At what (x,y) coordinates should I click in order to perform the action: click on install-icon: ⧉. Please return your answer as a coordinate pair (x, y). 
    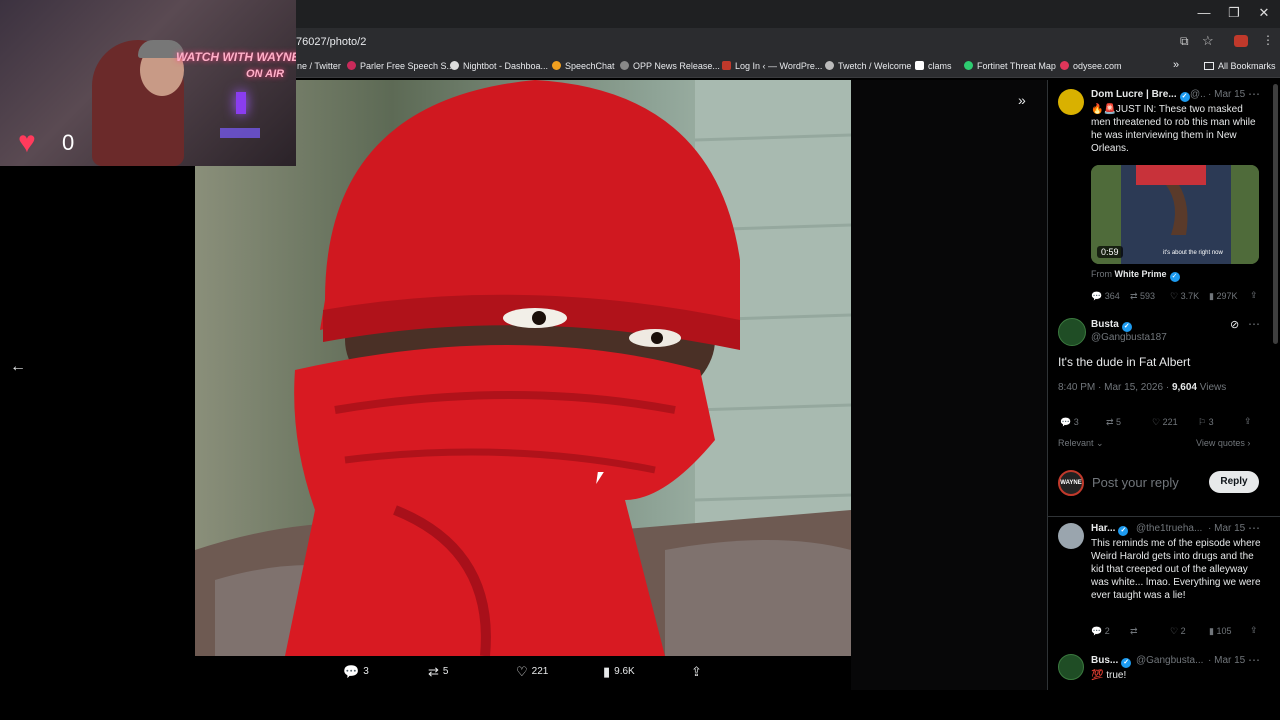
    Looking at the image, I should click on (1184, 41).